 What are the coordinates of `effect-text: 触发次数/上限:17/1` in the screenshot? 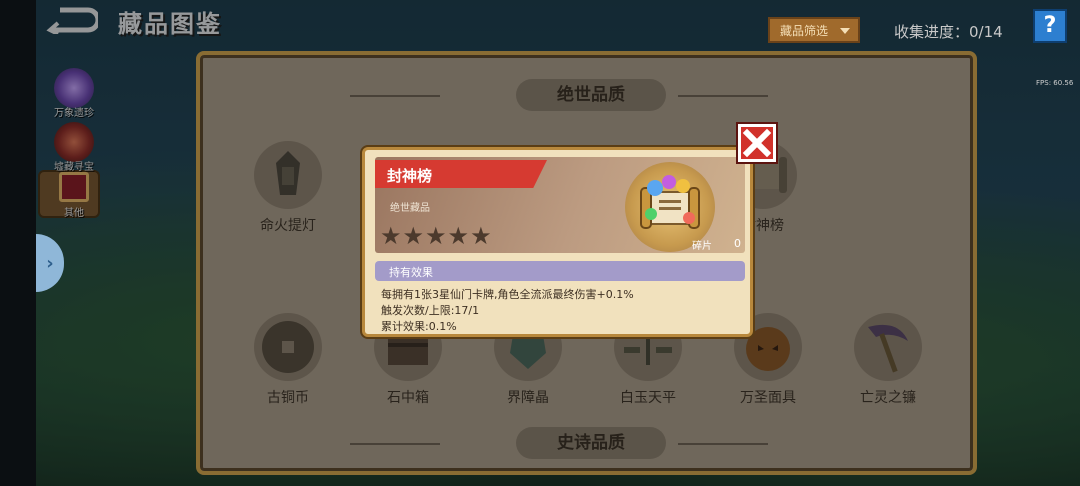 It's located at (430, 310).